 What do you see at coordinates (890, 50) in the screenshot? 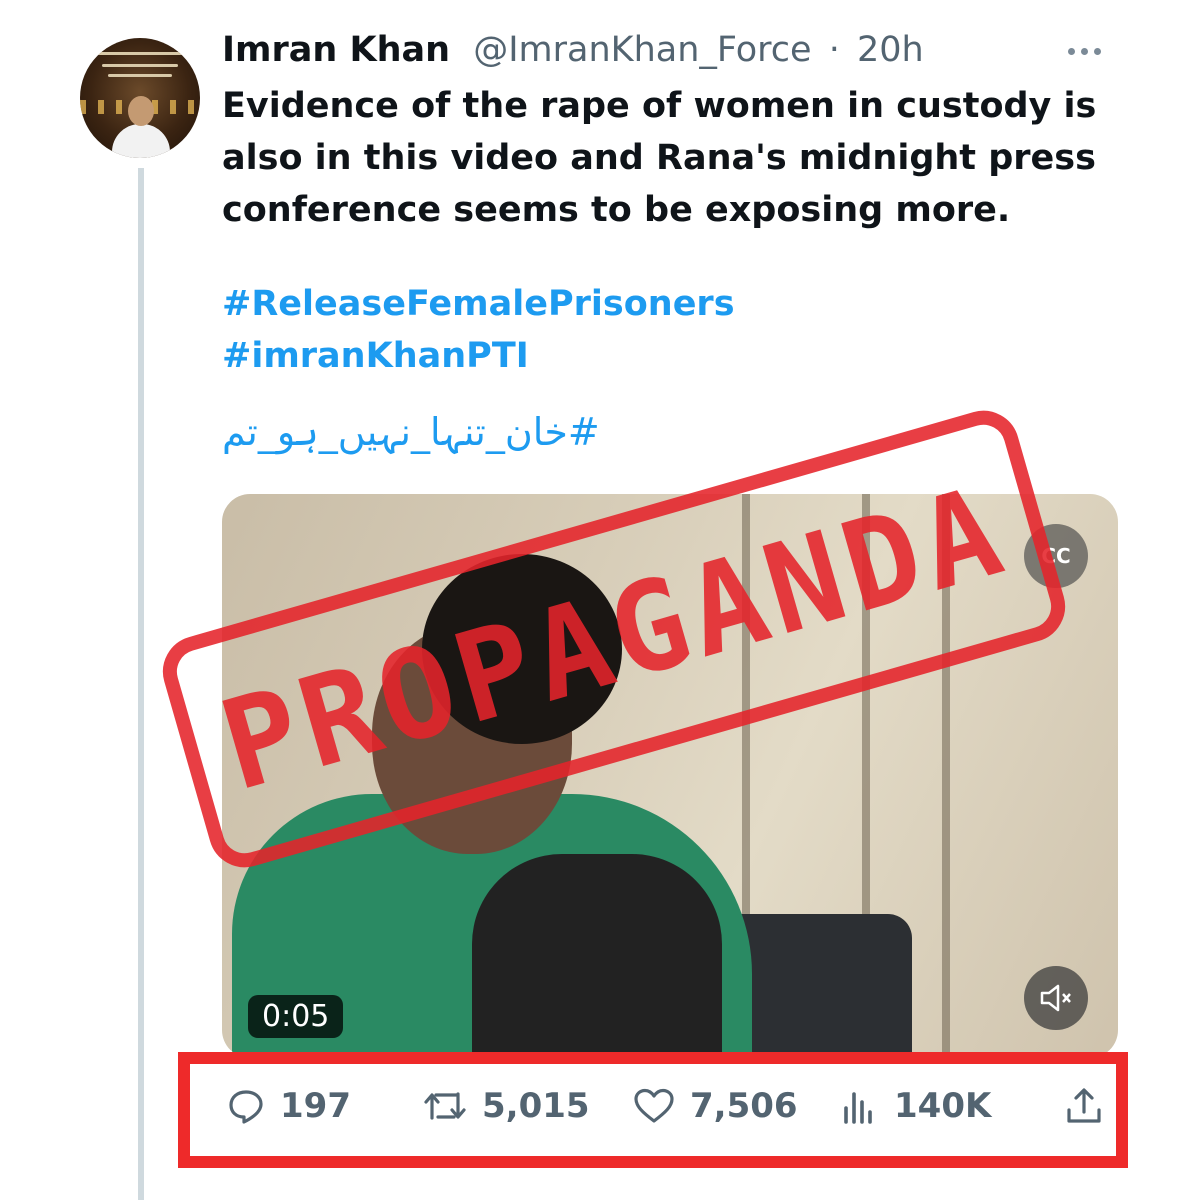
I see `tweet-time: 20h` at bounding box center [890, 50].